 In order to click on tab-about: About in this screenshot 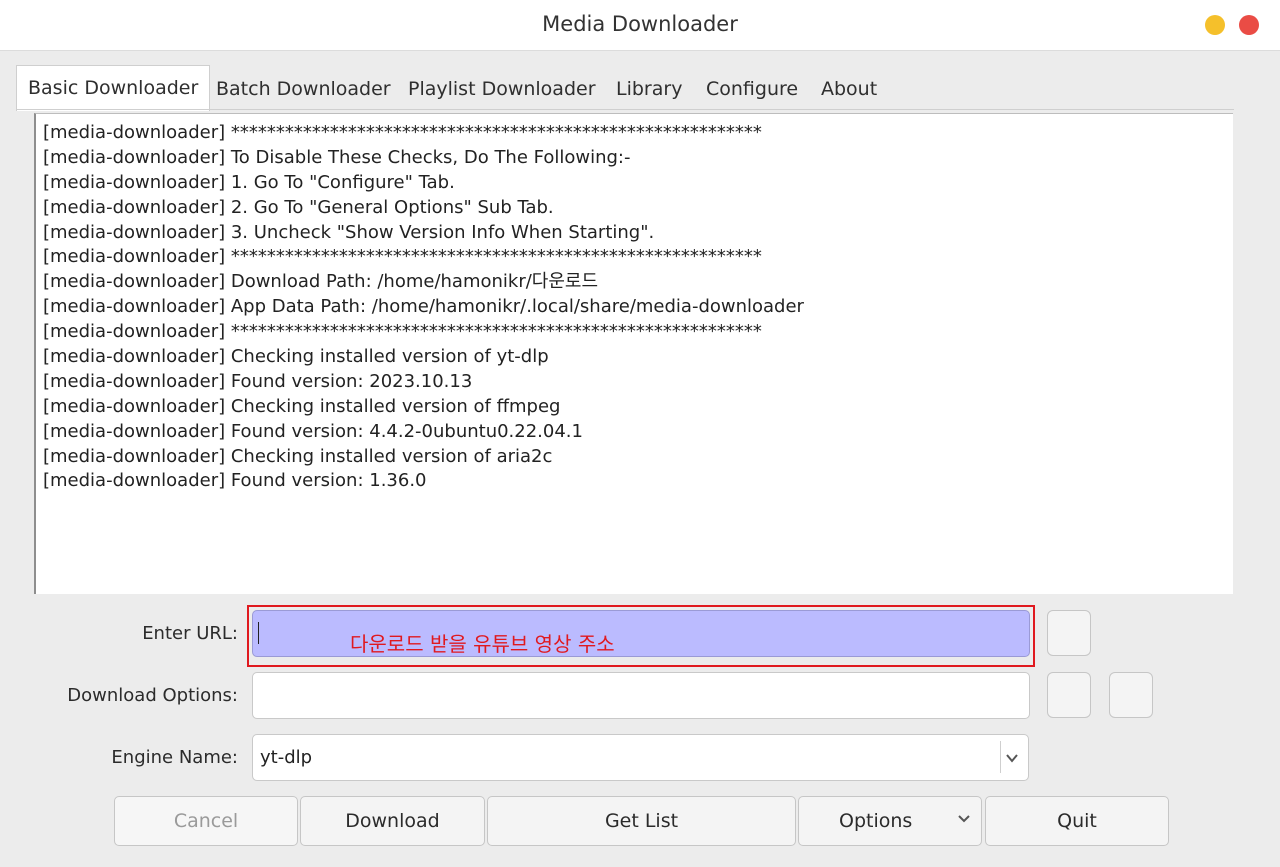, I will do `click(849, 88)`.